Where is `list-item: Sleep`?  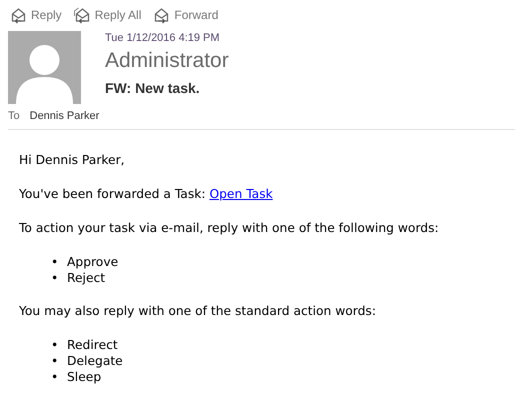 list-item: Sleep is located at coordinates (84, 377).